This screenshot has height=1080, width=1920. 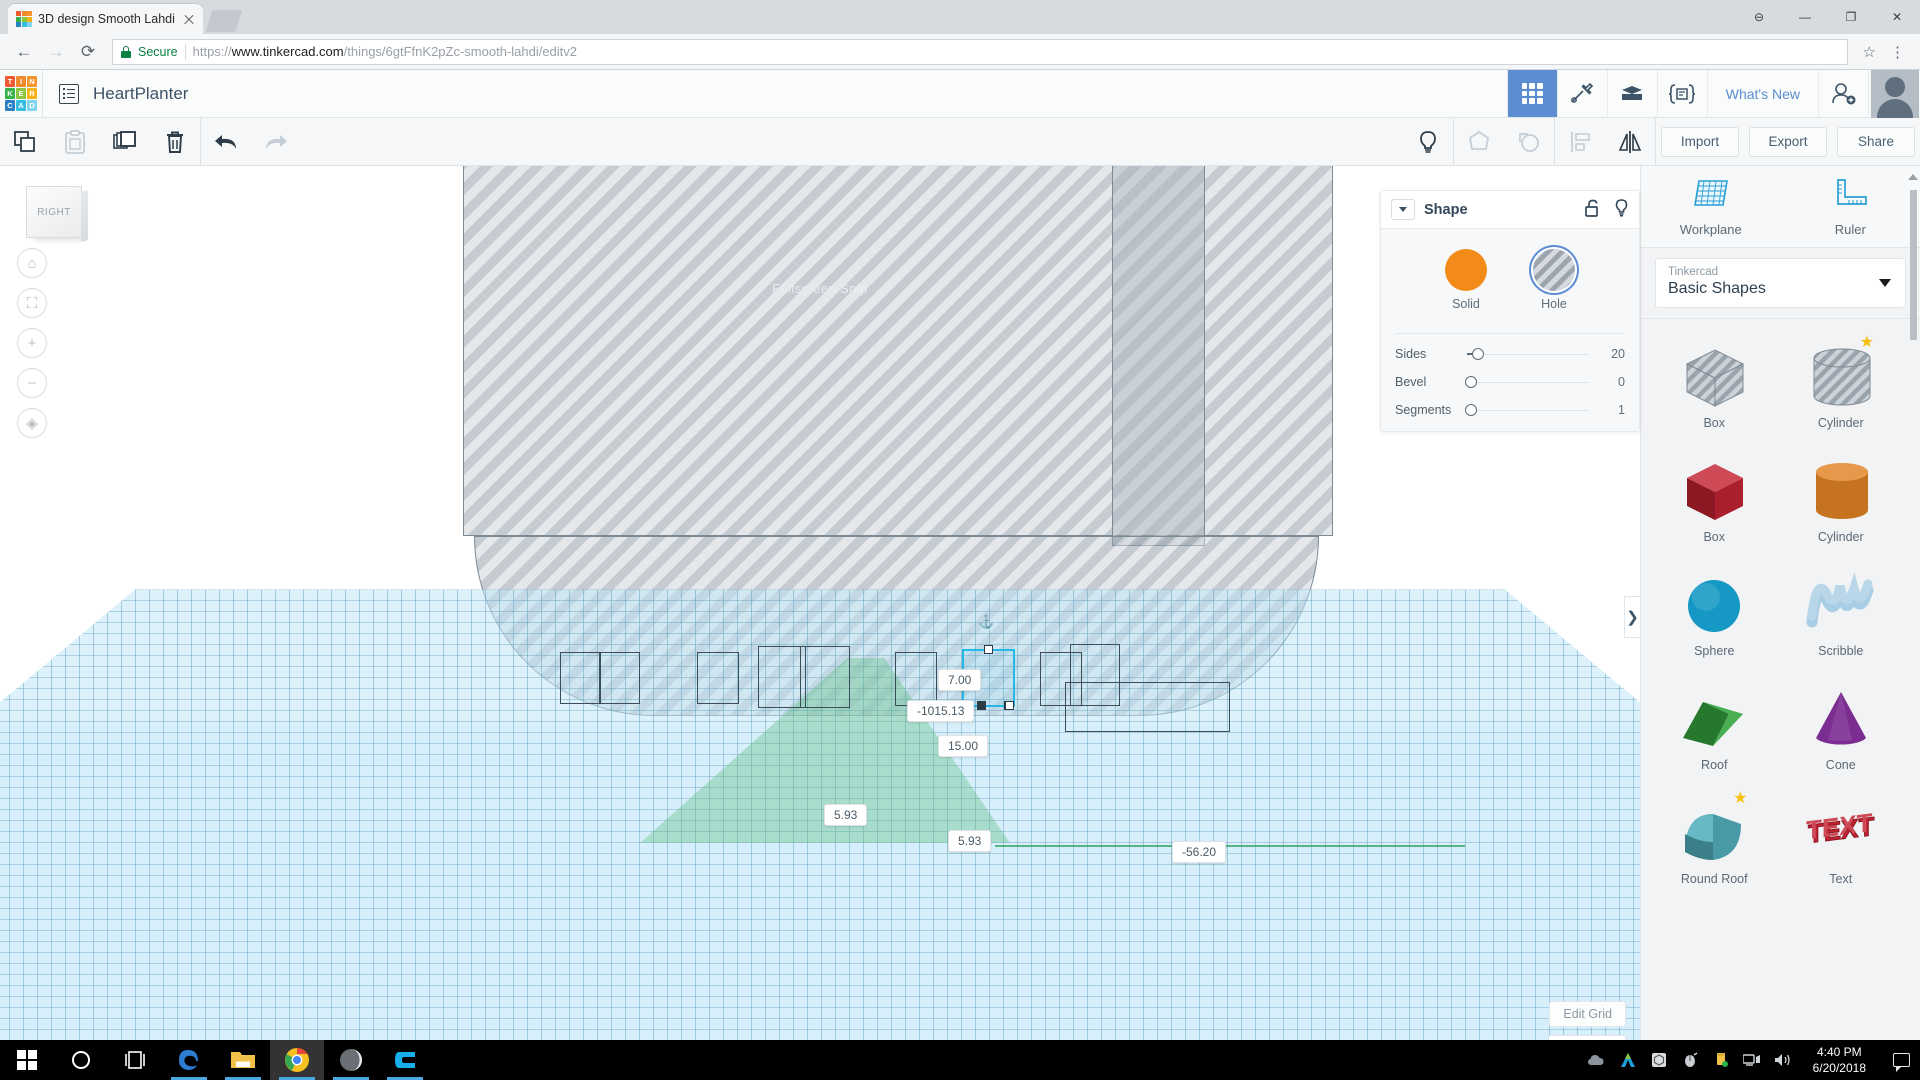 What do you see at coordinates (32, 263) in the screenshot?
I see `home-view-button: ⌂` at bounding box center [32, 263].